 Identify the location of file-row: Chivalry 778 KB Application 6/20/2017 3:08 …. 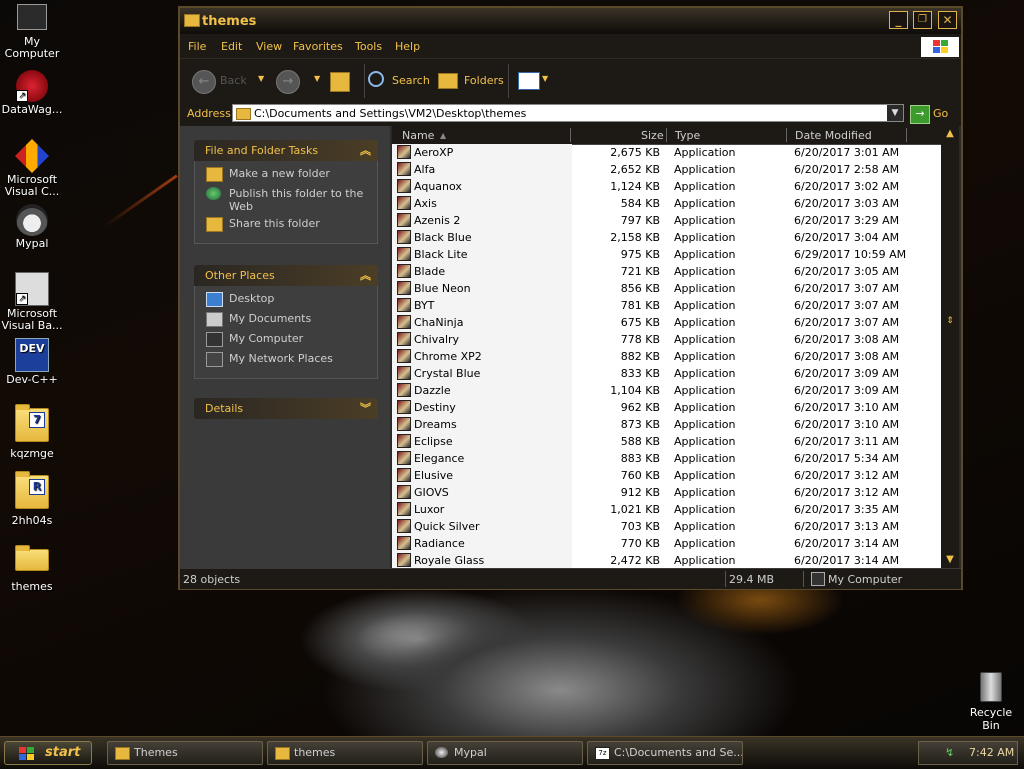
(666, 339).